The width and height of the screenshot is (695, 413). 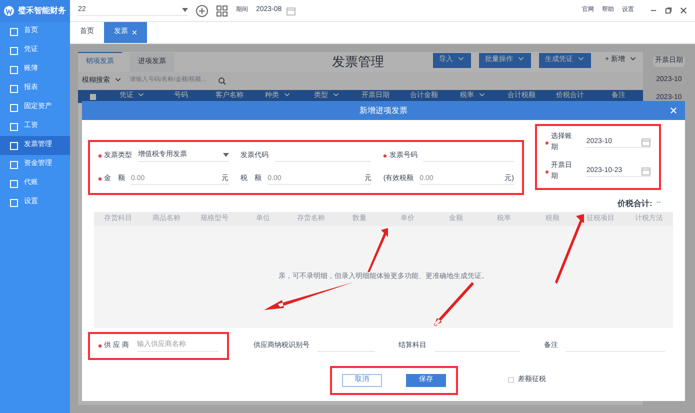 What do you see at coordinates (384, 110) in the screenshot?
I see `dialog-title: 新增进项发票` at bounding box center [384, 110].